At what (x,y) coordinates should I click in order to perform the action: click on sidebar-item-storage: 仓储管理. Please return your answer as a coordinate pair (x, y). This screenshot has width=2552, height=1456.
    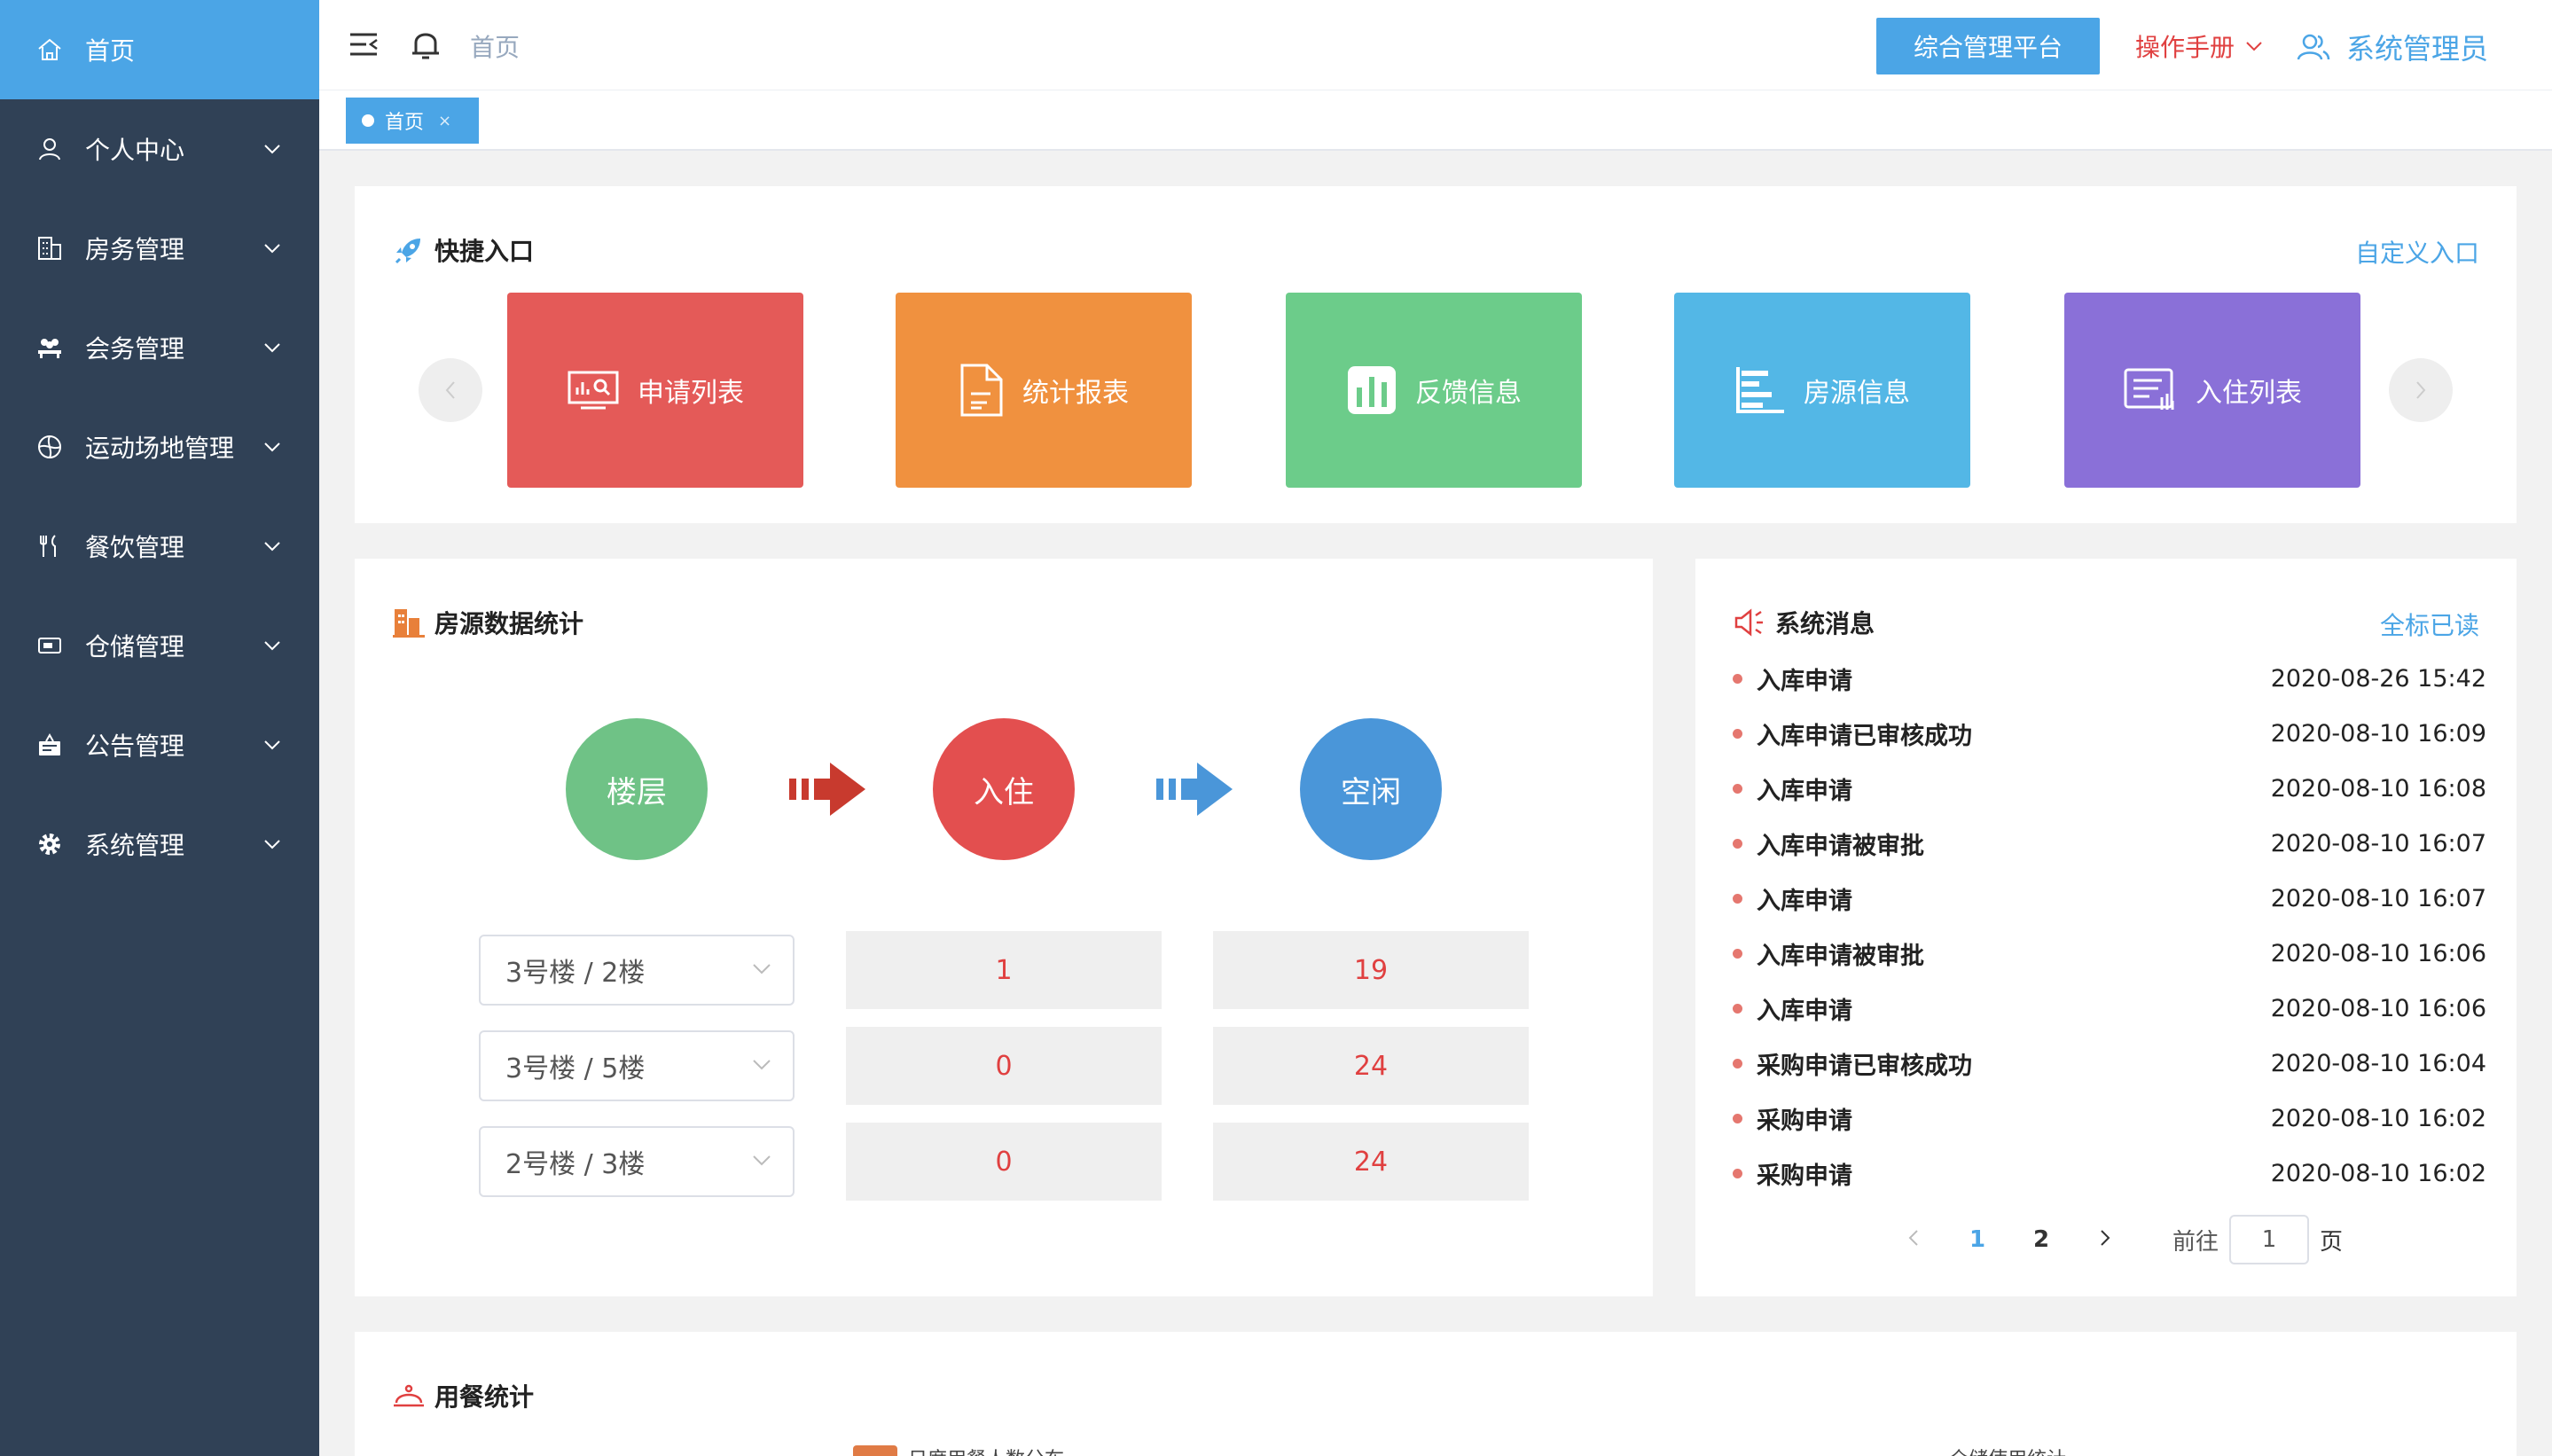
    Looking at the image, I should click on (159, 645).